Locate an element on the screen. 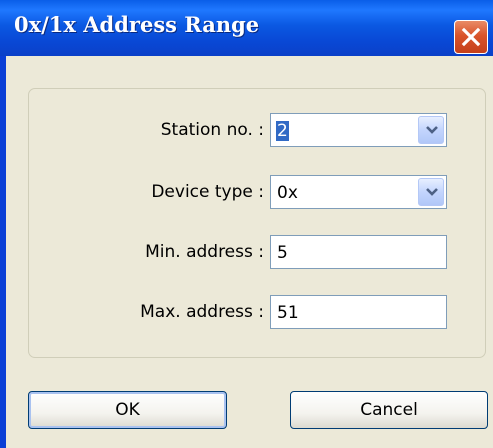  station-value: 2 is located at coordinates (282, 131).